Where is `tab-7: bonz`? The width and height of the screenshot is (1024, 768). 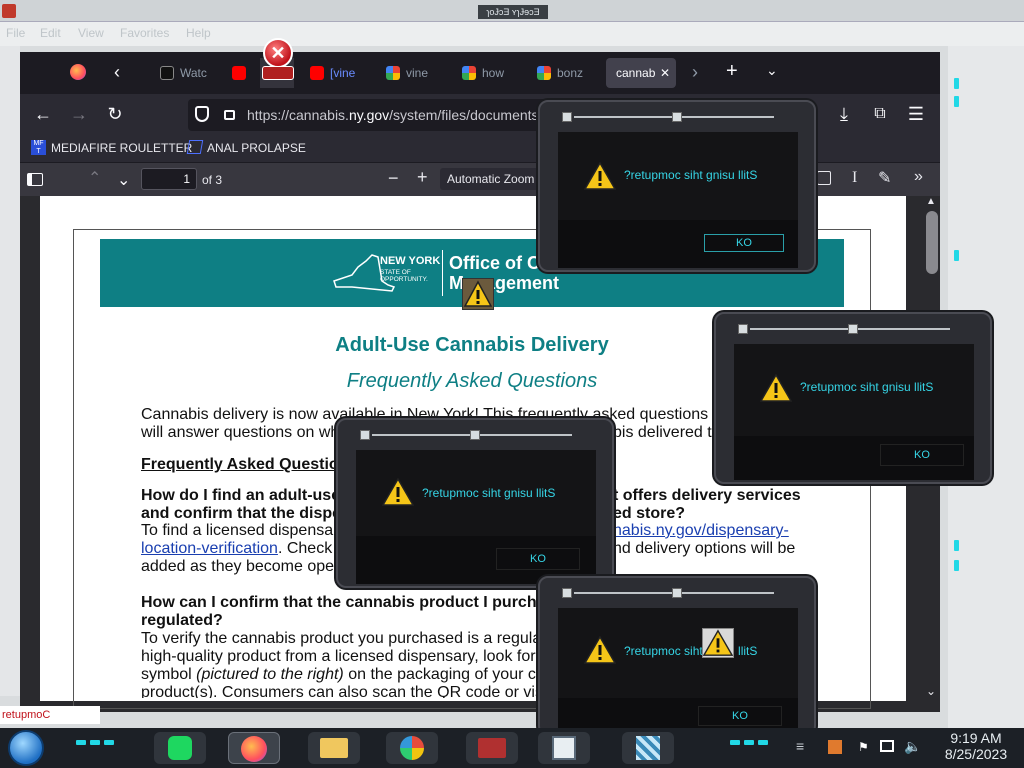 tab-7: bonz is located at coordinates (565, 73).